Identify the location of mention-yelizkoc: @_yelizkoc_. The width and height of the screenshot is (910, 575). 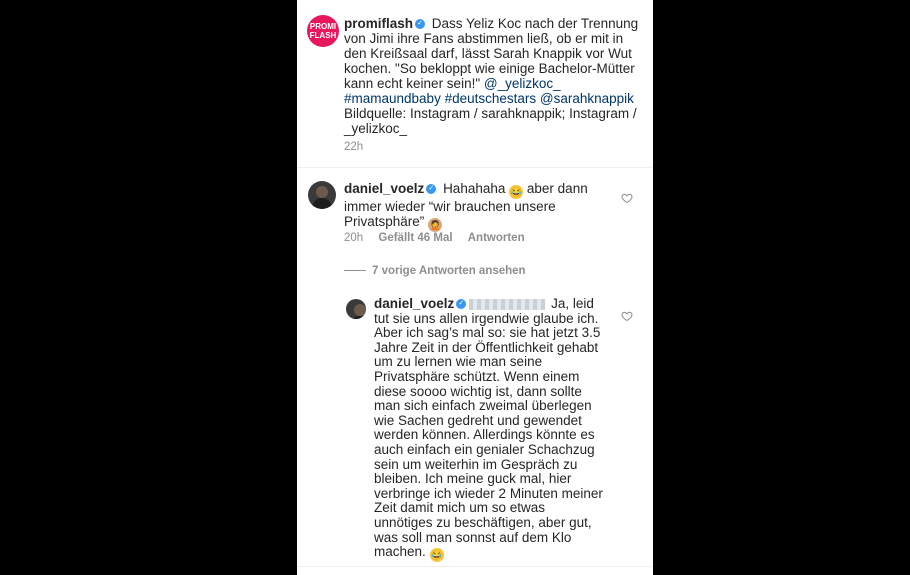
(522, 83).